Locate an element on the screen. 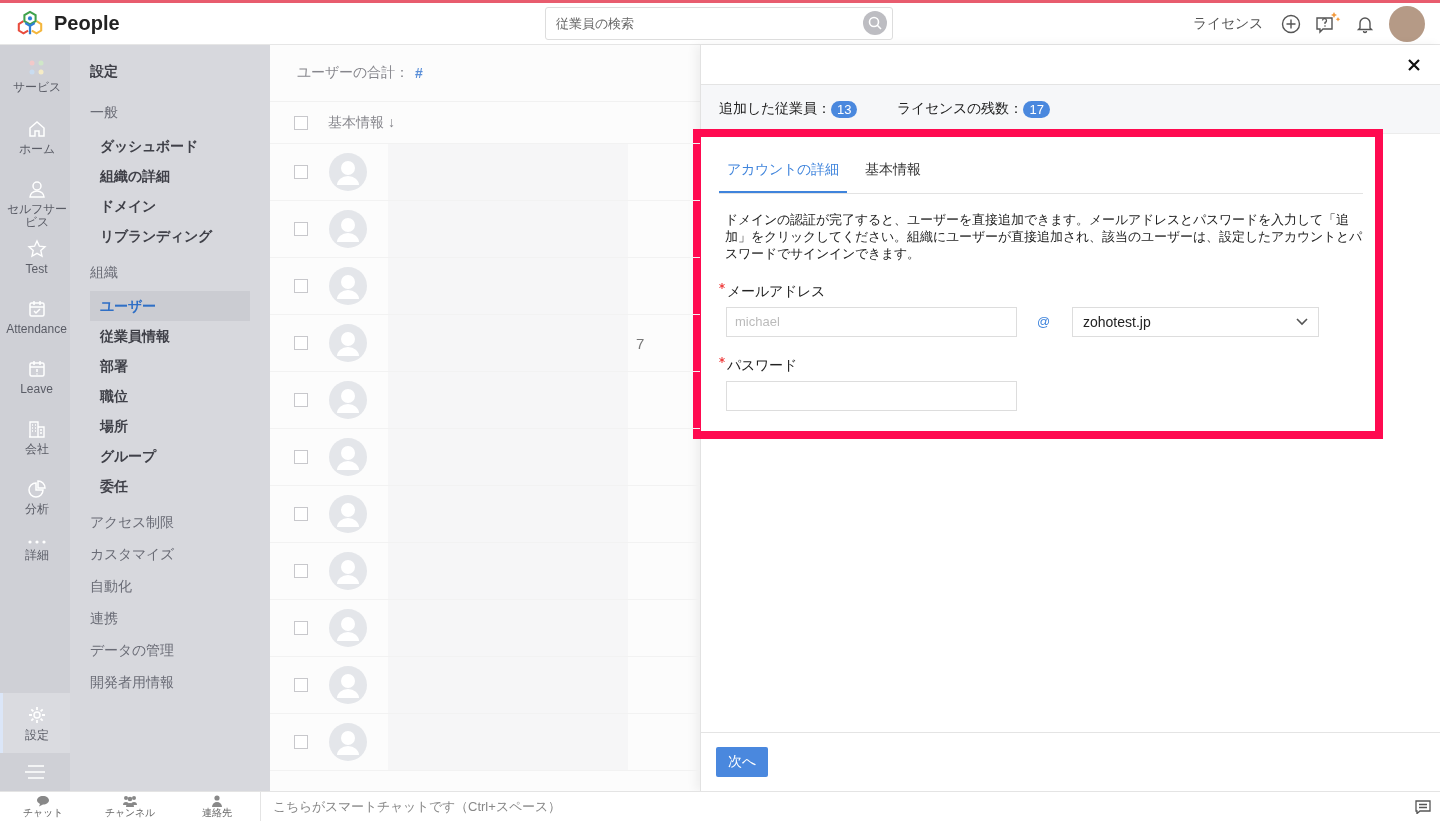 This screenshot has height=821, width=1440. help-icon is located at coordinates (1328, 23).